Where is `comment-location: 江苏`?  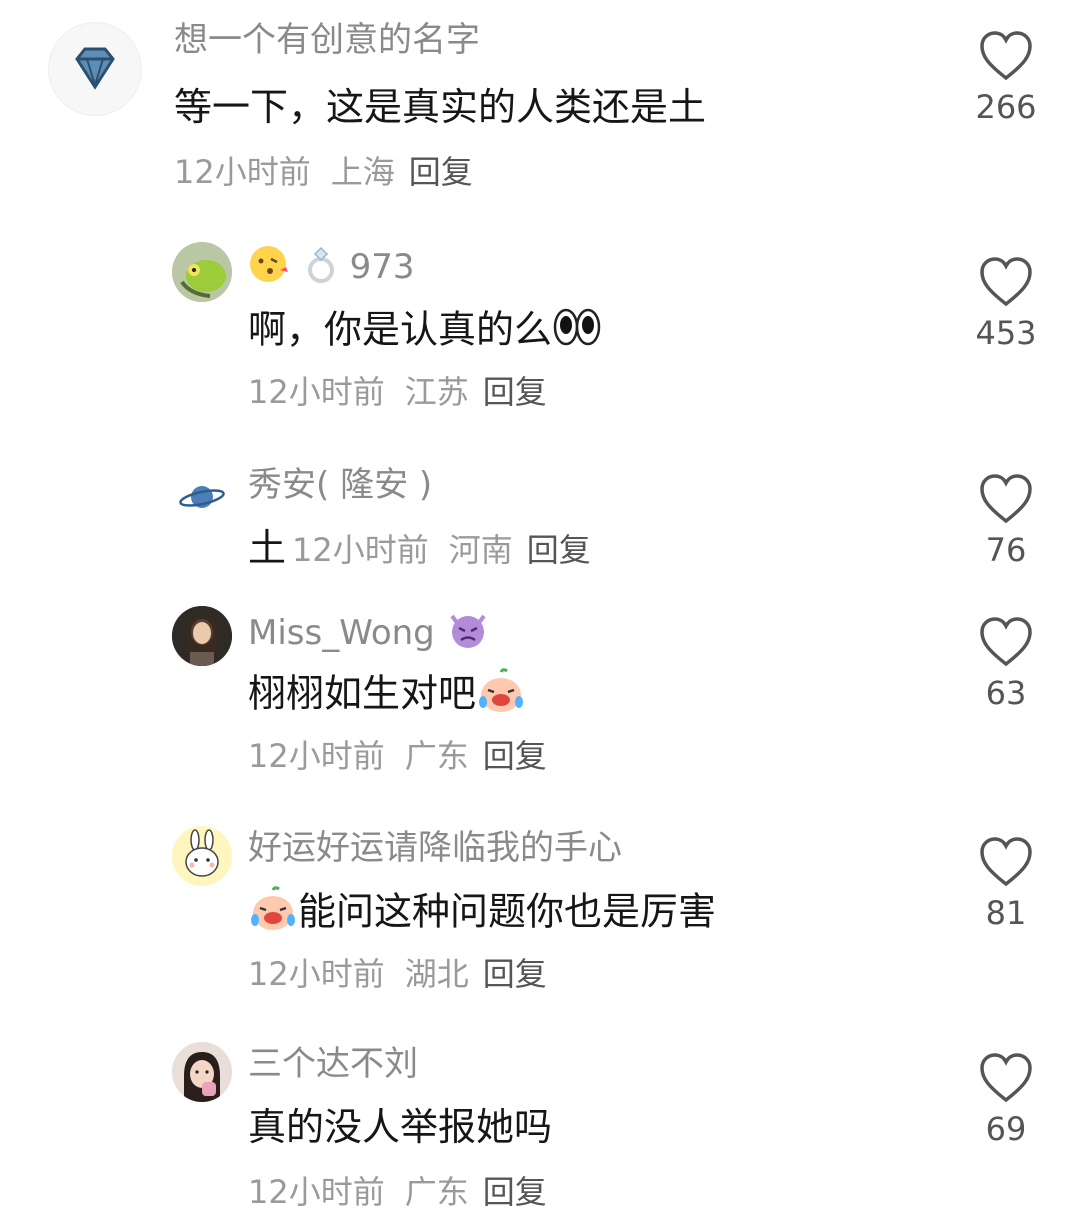 comment-location: 江苏 is located at coordinates (436, 392).